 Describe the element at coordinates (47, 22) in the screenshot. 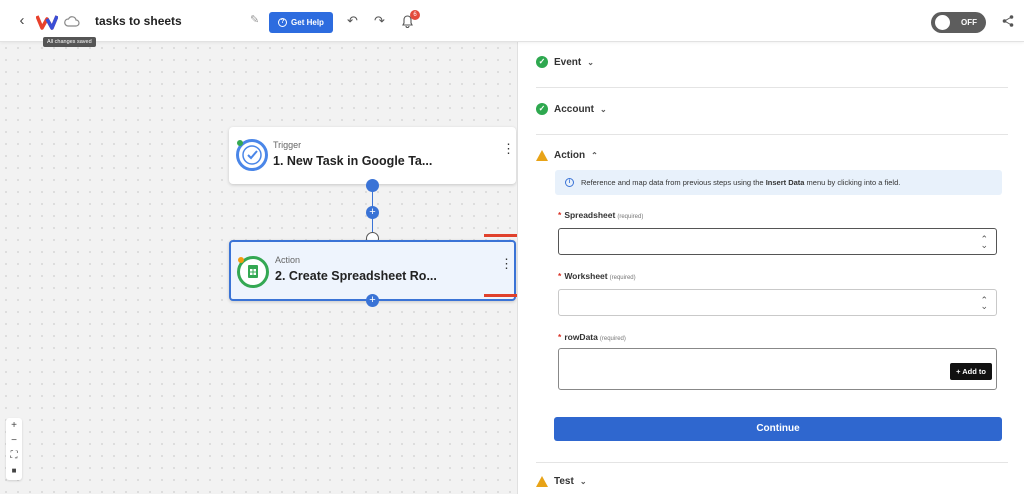

I see `app-logo-icon` at that location.